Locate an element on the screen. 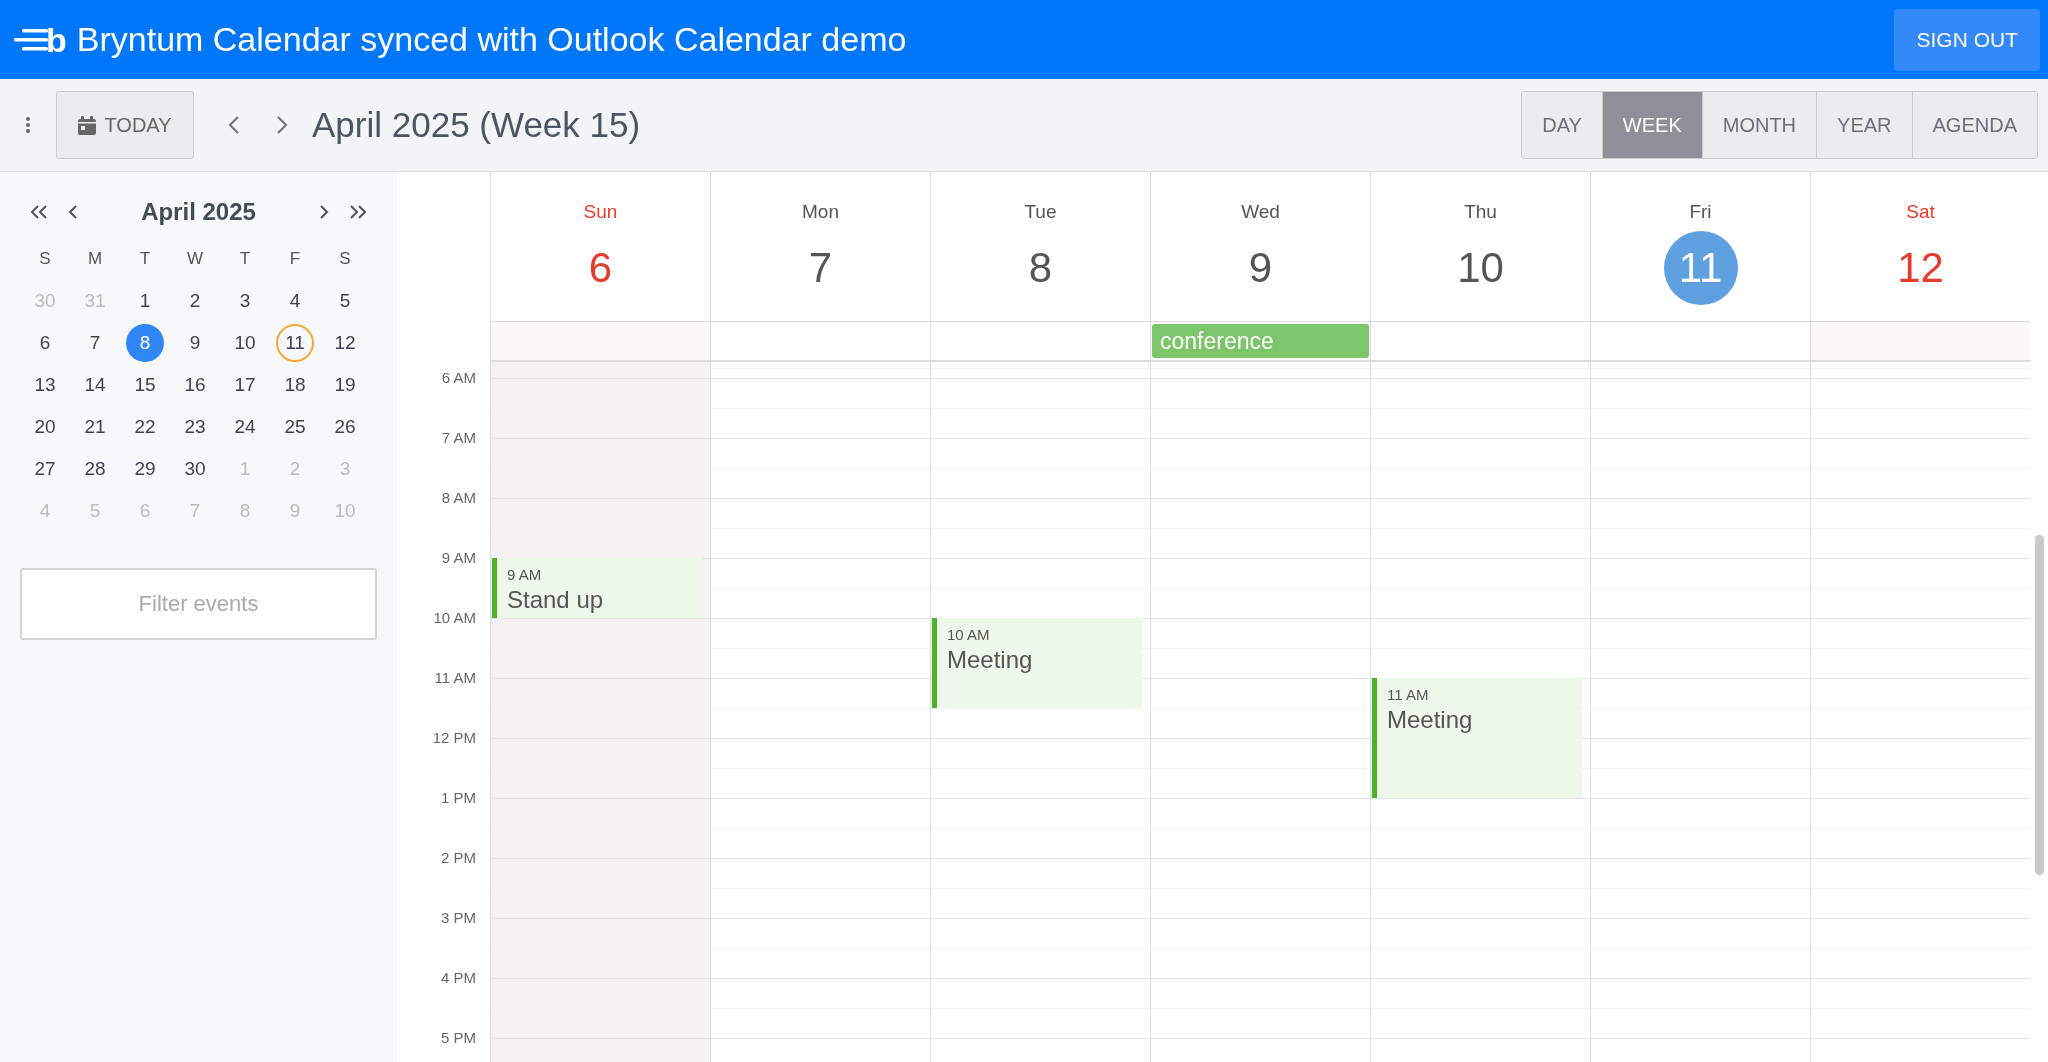 Image resolution: width=2048 pixels, height=1062 pixels. date-cell: 8 is located at coordinates (145, 343).